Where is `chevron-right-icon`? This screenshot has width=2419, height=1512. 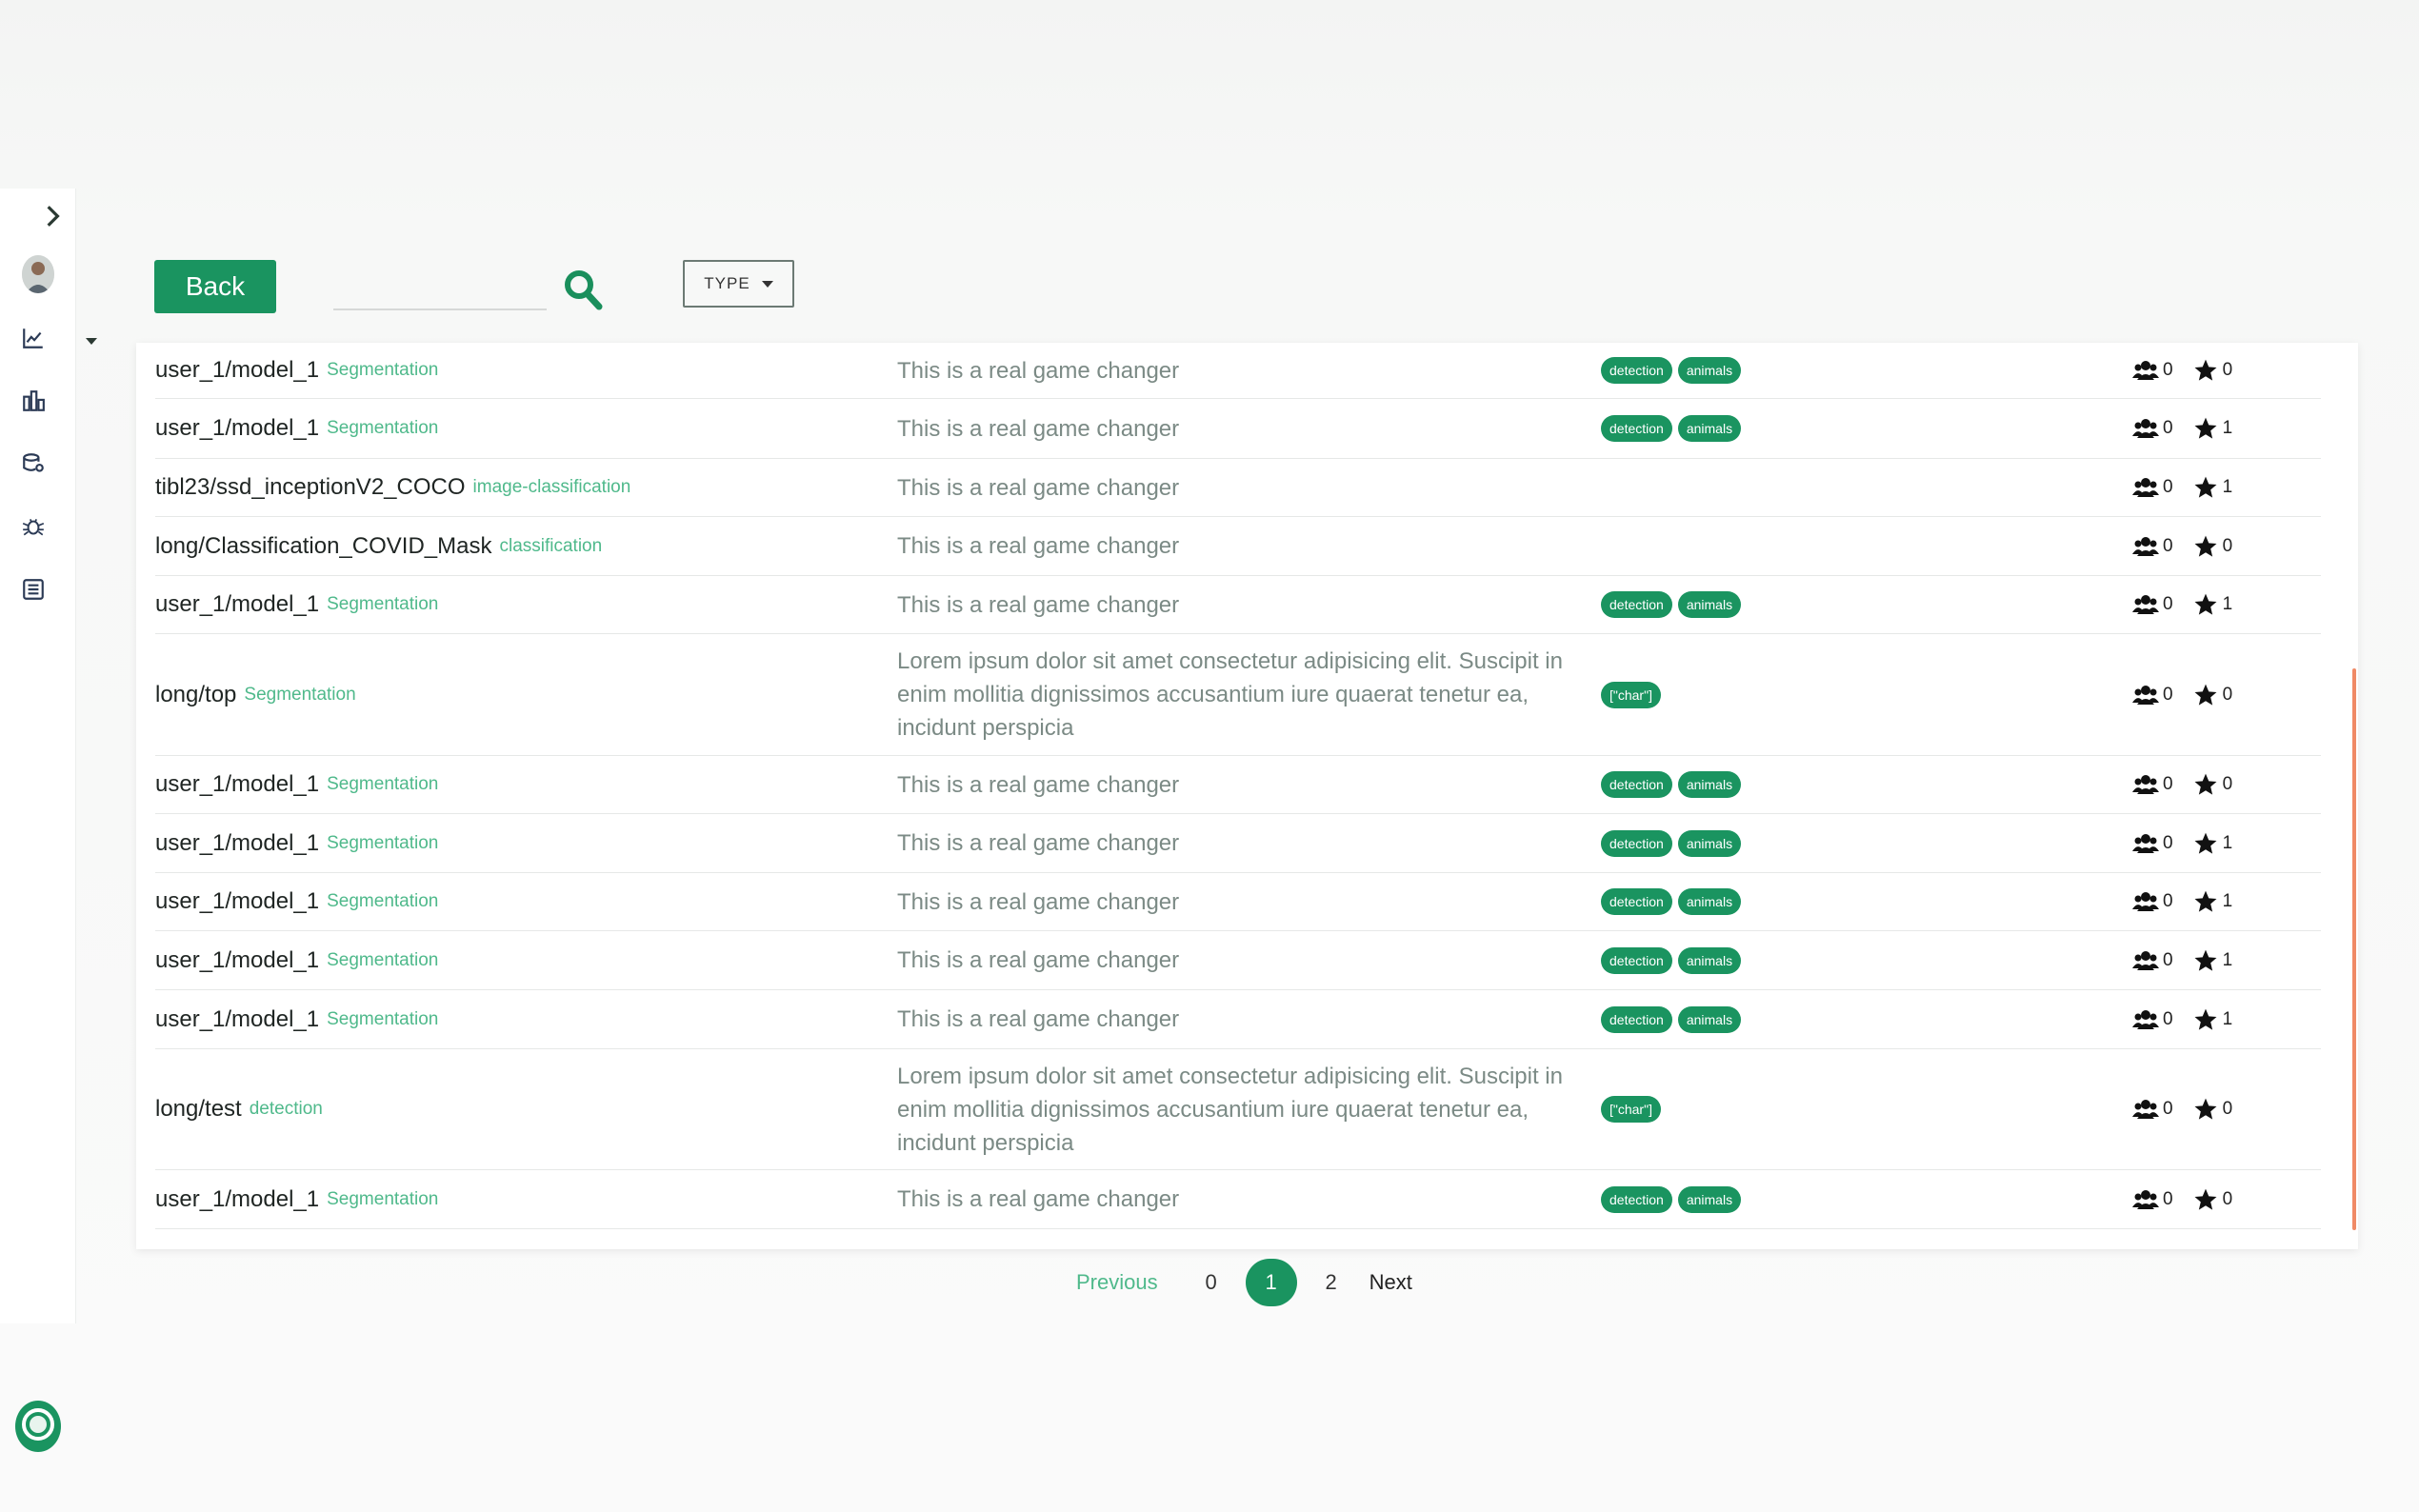 chevron-right-icon is located at coordinates (52, 216).